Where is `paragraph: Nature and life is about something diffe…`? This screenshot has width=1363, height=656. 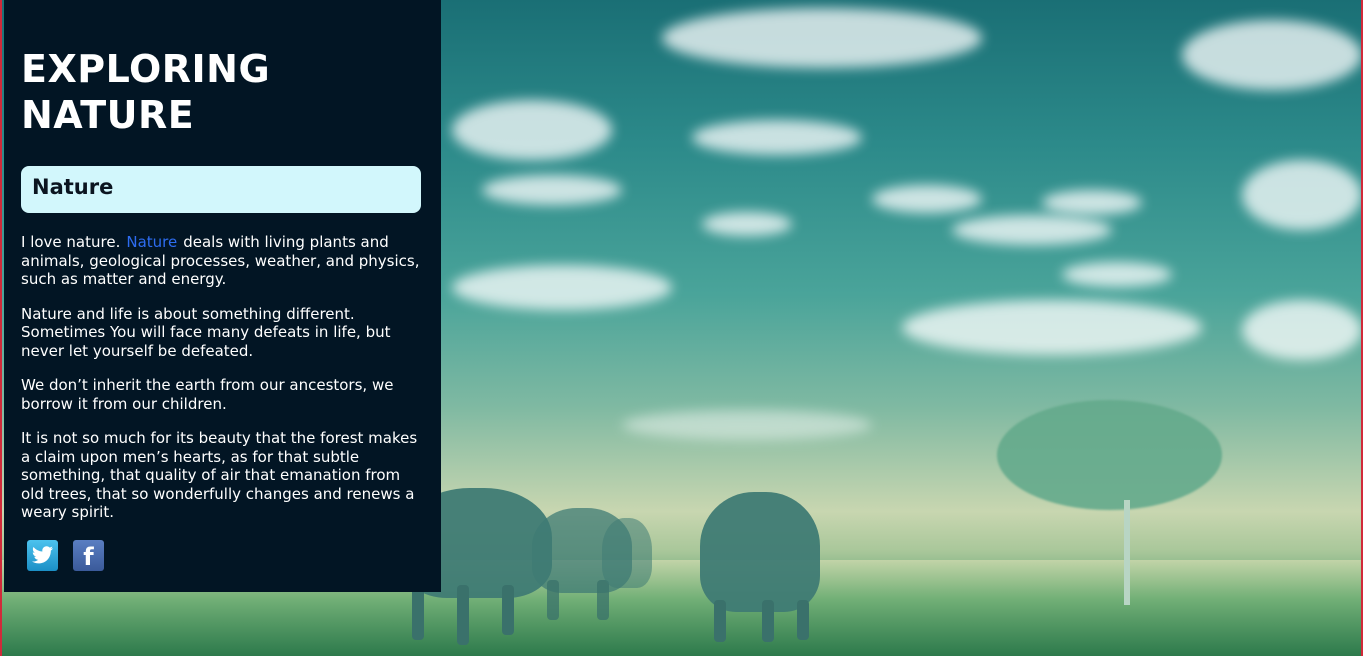 paragraph: Nature and life is about something diffe… is located at coordinates (206, 332).